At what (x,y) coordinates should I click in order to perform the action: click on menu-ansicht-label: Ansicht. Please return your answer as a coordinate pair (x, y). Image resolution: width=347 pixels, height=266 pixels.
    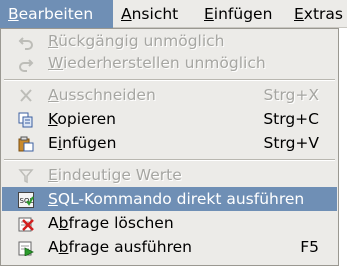
    Looking at the image, I should click on (150, 14).